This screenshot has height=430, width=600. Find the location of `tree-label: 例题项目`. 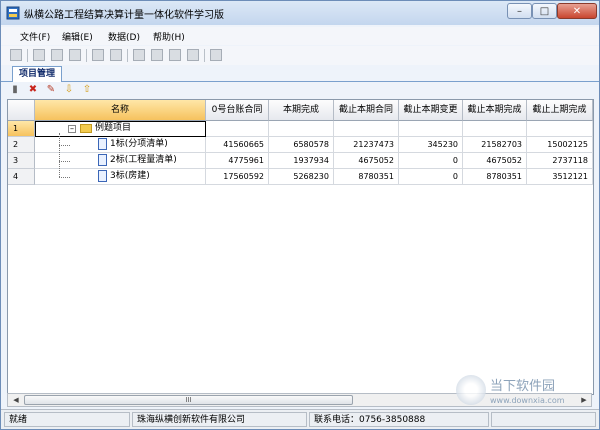

tree-label: 例题项目 is located at coordinates (113, 128).